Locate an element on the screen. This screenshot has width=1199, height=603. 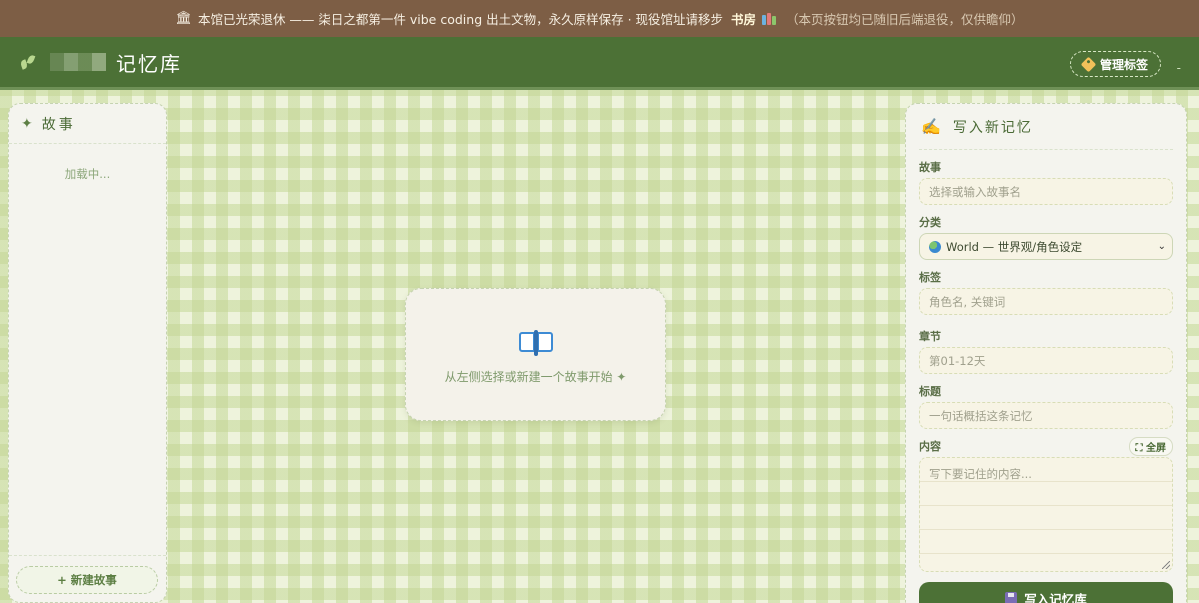
new-story-button: + 新建故事 is located at coordinates (87, 580).